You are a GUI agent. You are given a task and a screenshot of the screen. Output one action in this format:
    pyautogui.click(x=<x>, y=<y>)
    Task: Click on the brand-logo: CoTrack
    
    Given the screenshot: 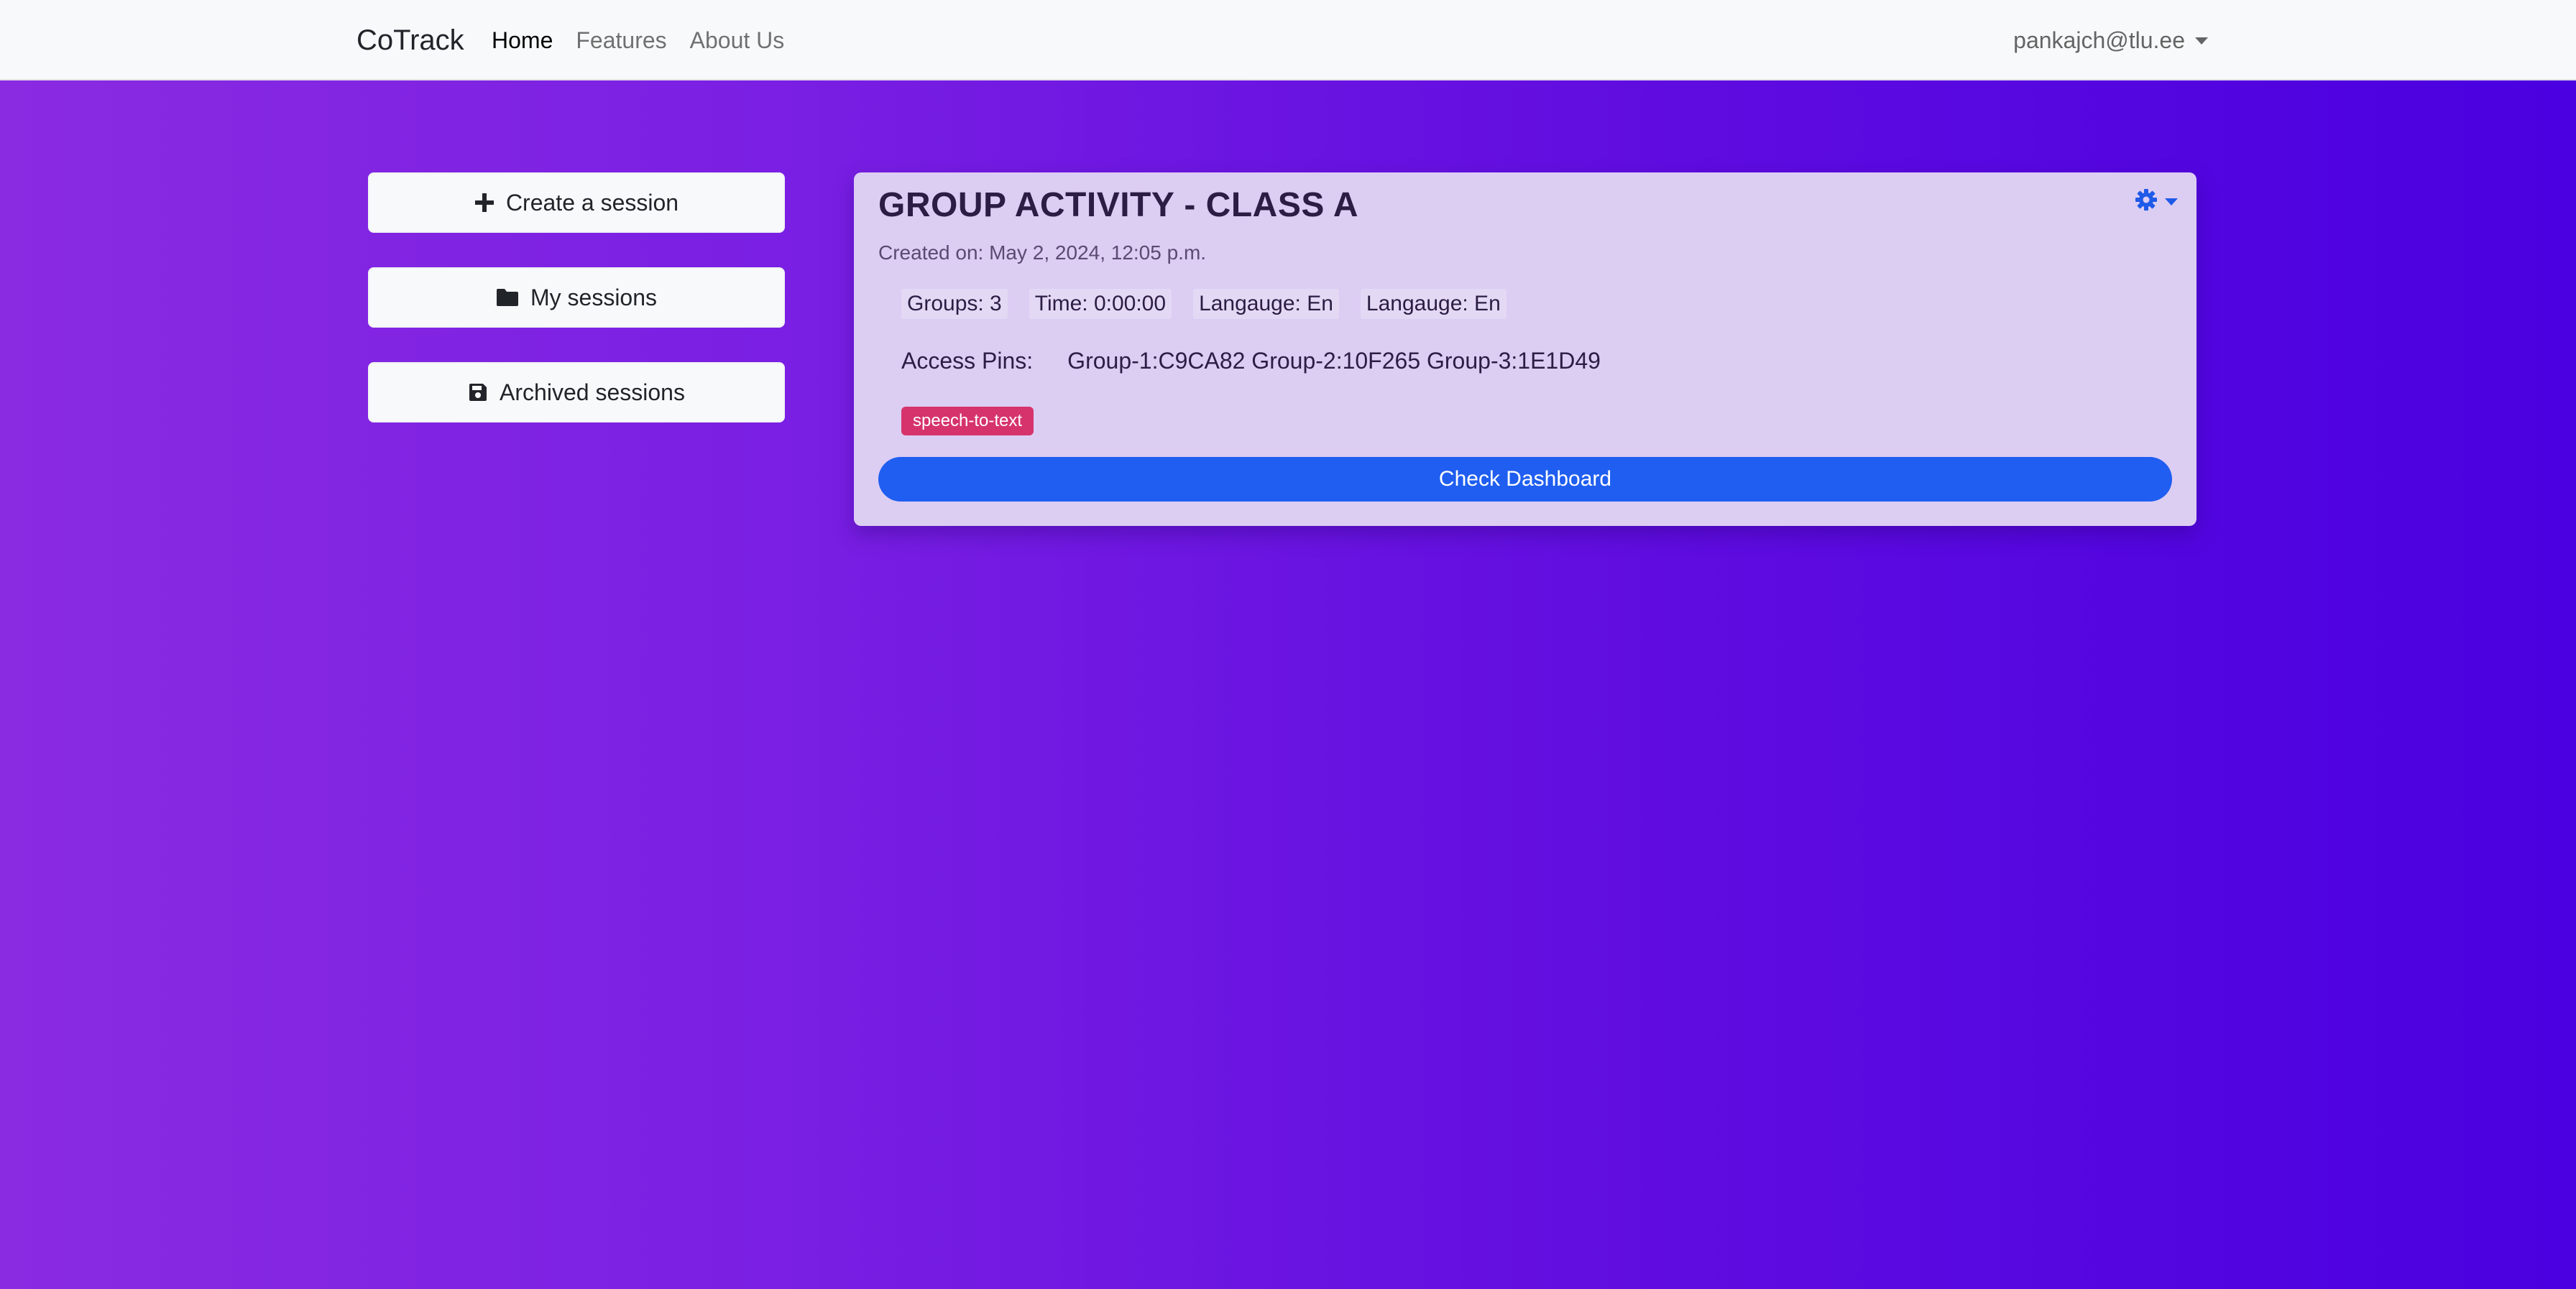 What is the action you would take?
    pyautogui.click(x=410, y=40)
    